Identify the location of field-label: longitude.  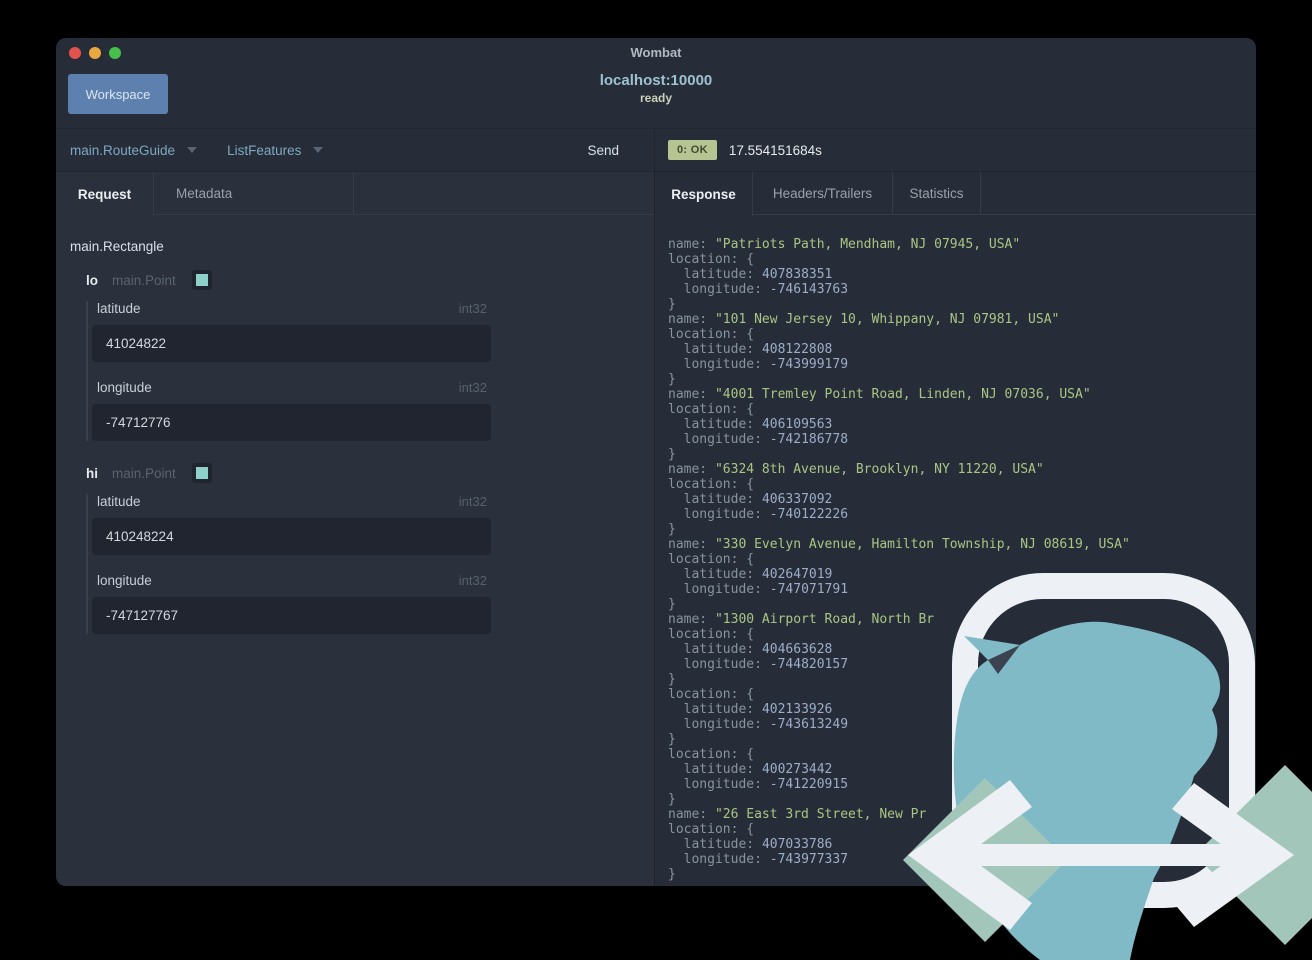
(124, 580).